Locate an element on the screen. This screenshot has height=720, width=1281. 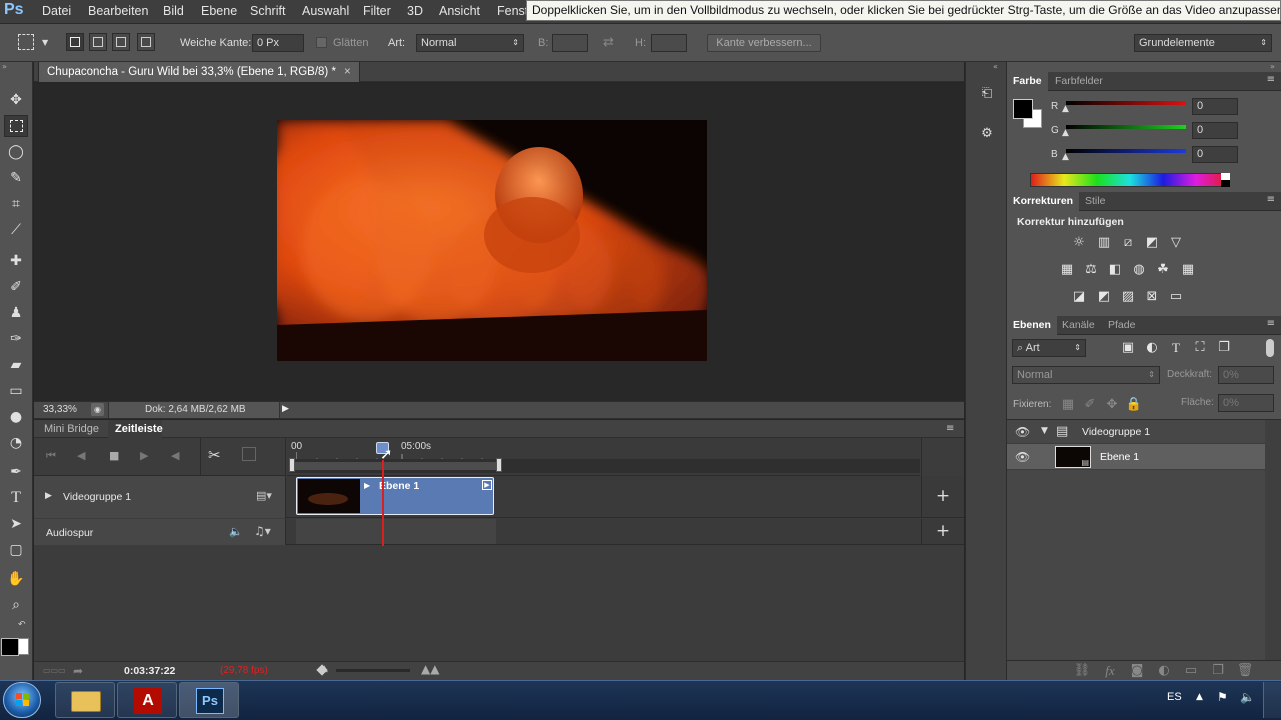
blend-mode-select: Normal ⇕ is located at coordinates (1086, 375).